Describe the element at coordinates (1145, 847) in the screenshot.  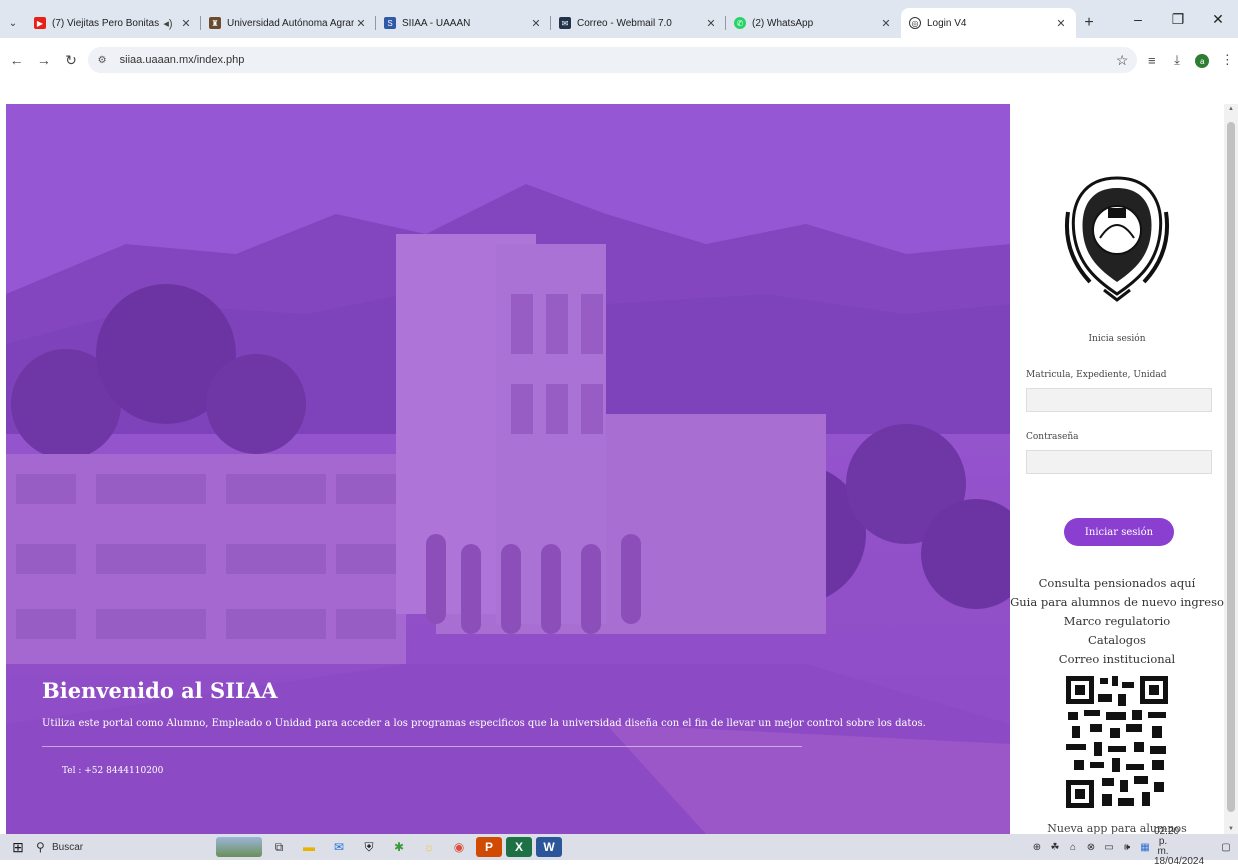
I see `tray-widget-icon: ▦` at that location.